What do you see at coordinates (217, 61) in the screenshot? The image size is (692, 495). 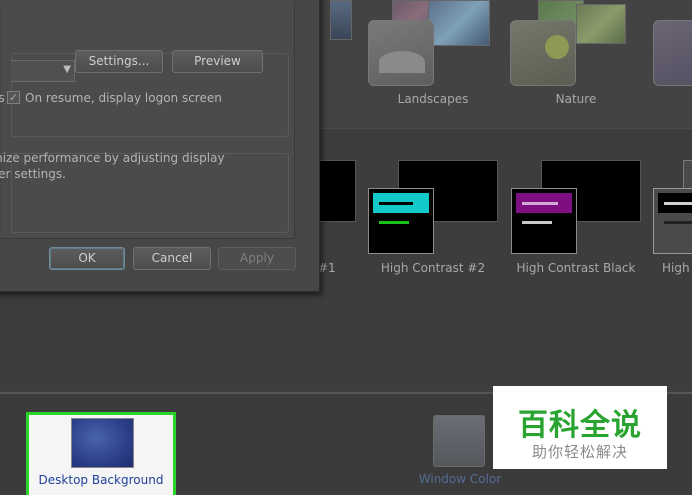 I see `preview-button: Preview` at bounding box center [217, 61].